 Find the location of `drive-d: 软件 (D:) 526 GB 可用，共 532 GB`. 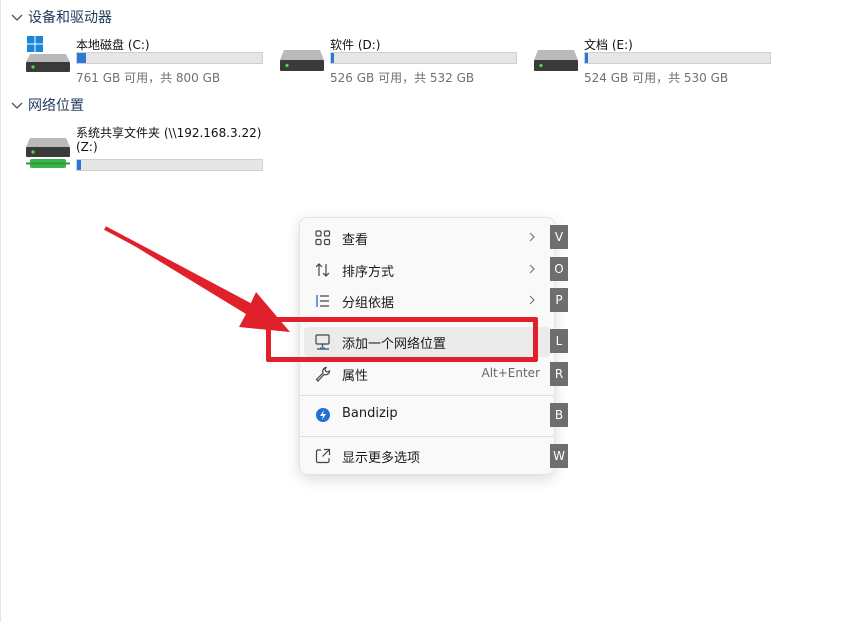

drive-d: 软件 (D:) 526 GB 可用，共 532 GB is located at coordinates (400, 61).